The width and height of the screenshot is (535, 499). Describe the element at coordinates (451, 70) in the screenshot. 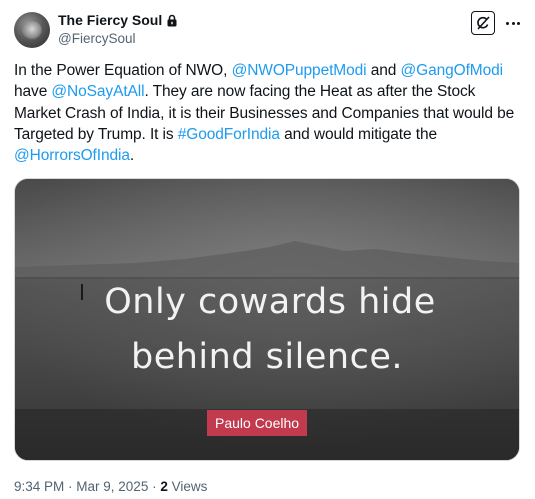

I see `mention-link: @GangOfModi` at that location.